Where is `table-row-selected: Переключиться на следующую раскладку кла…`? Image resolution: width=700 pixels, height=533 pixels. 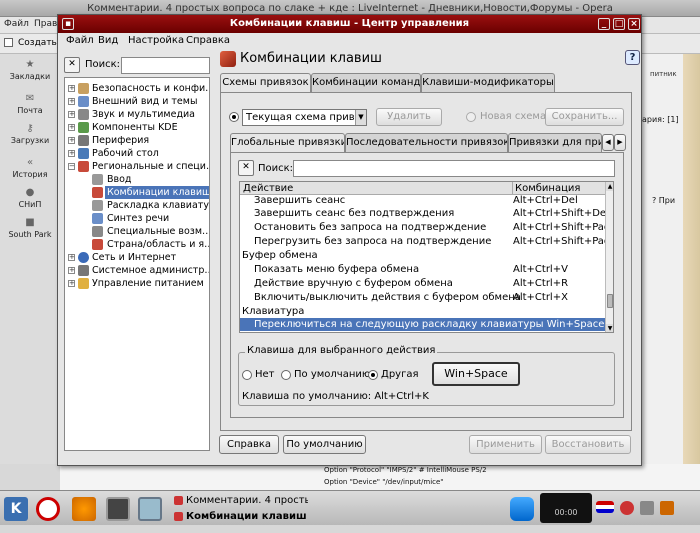
table-row-selected: Переключиться на следующую раскладку кла… is located at coordinates (422, 324).